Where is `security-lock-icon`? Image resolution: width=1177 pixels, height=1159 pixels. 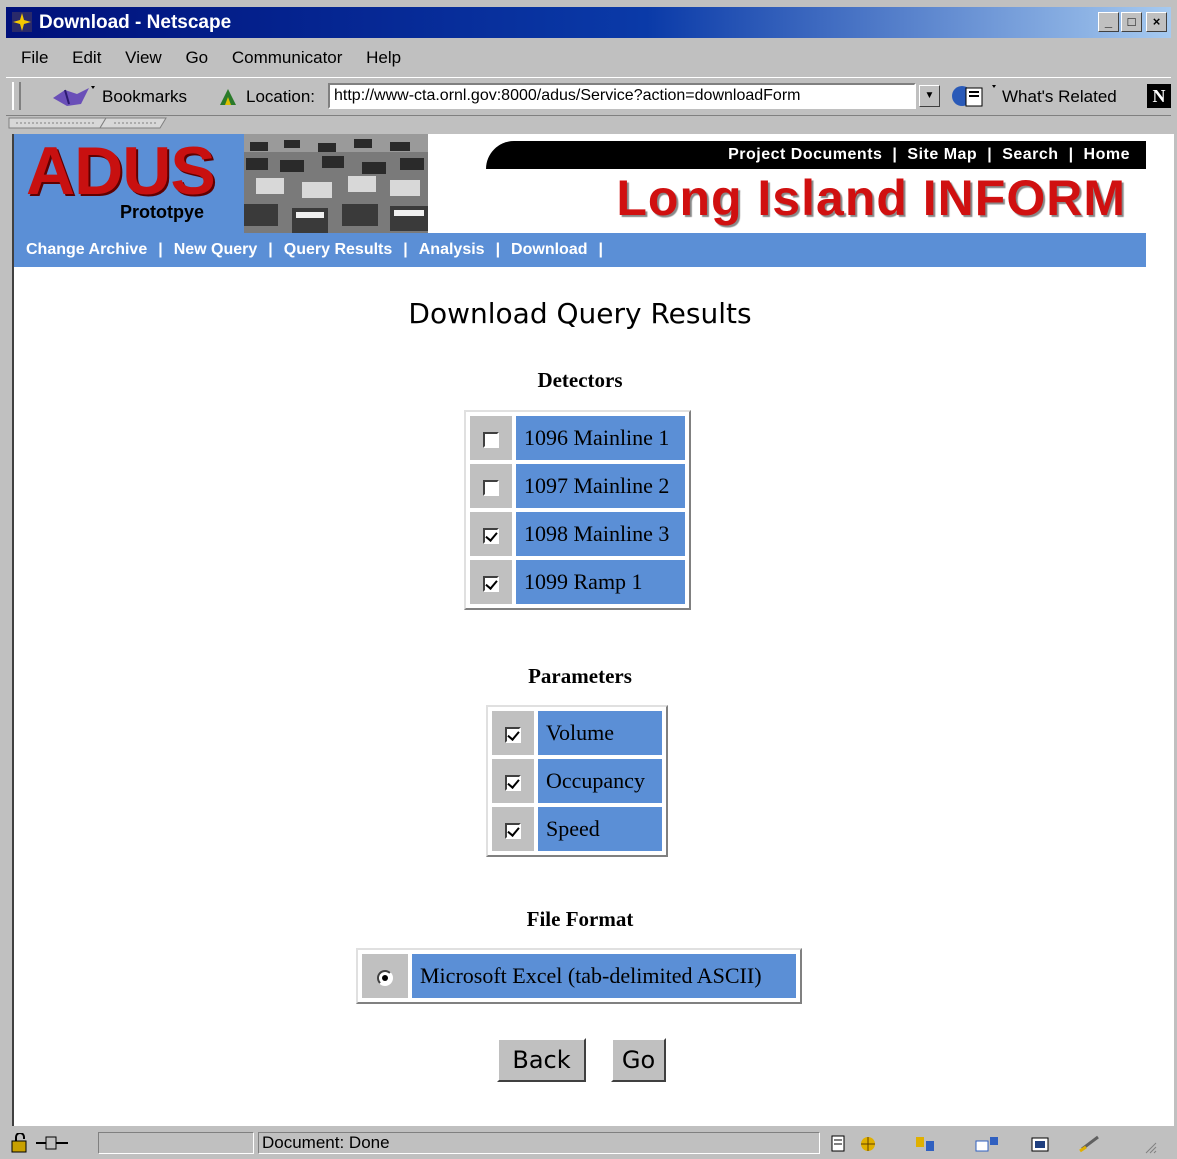
security-lock-icon is located at coordinates (22, 1143).